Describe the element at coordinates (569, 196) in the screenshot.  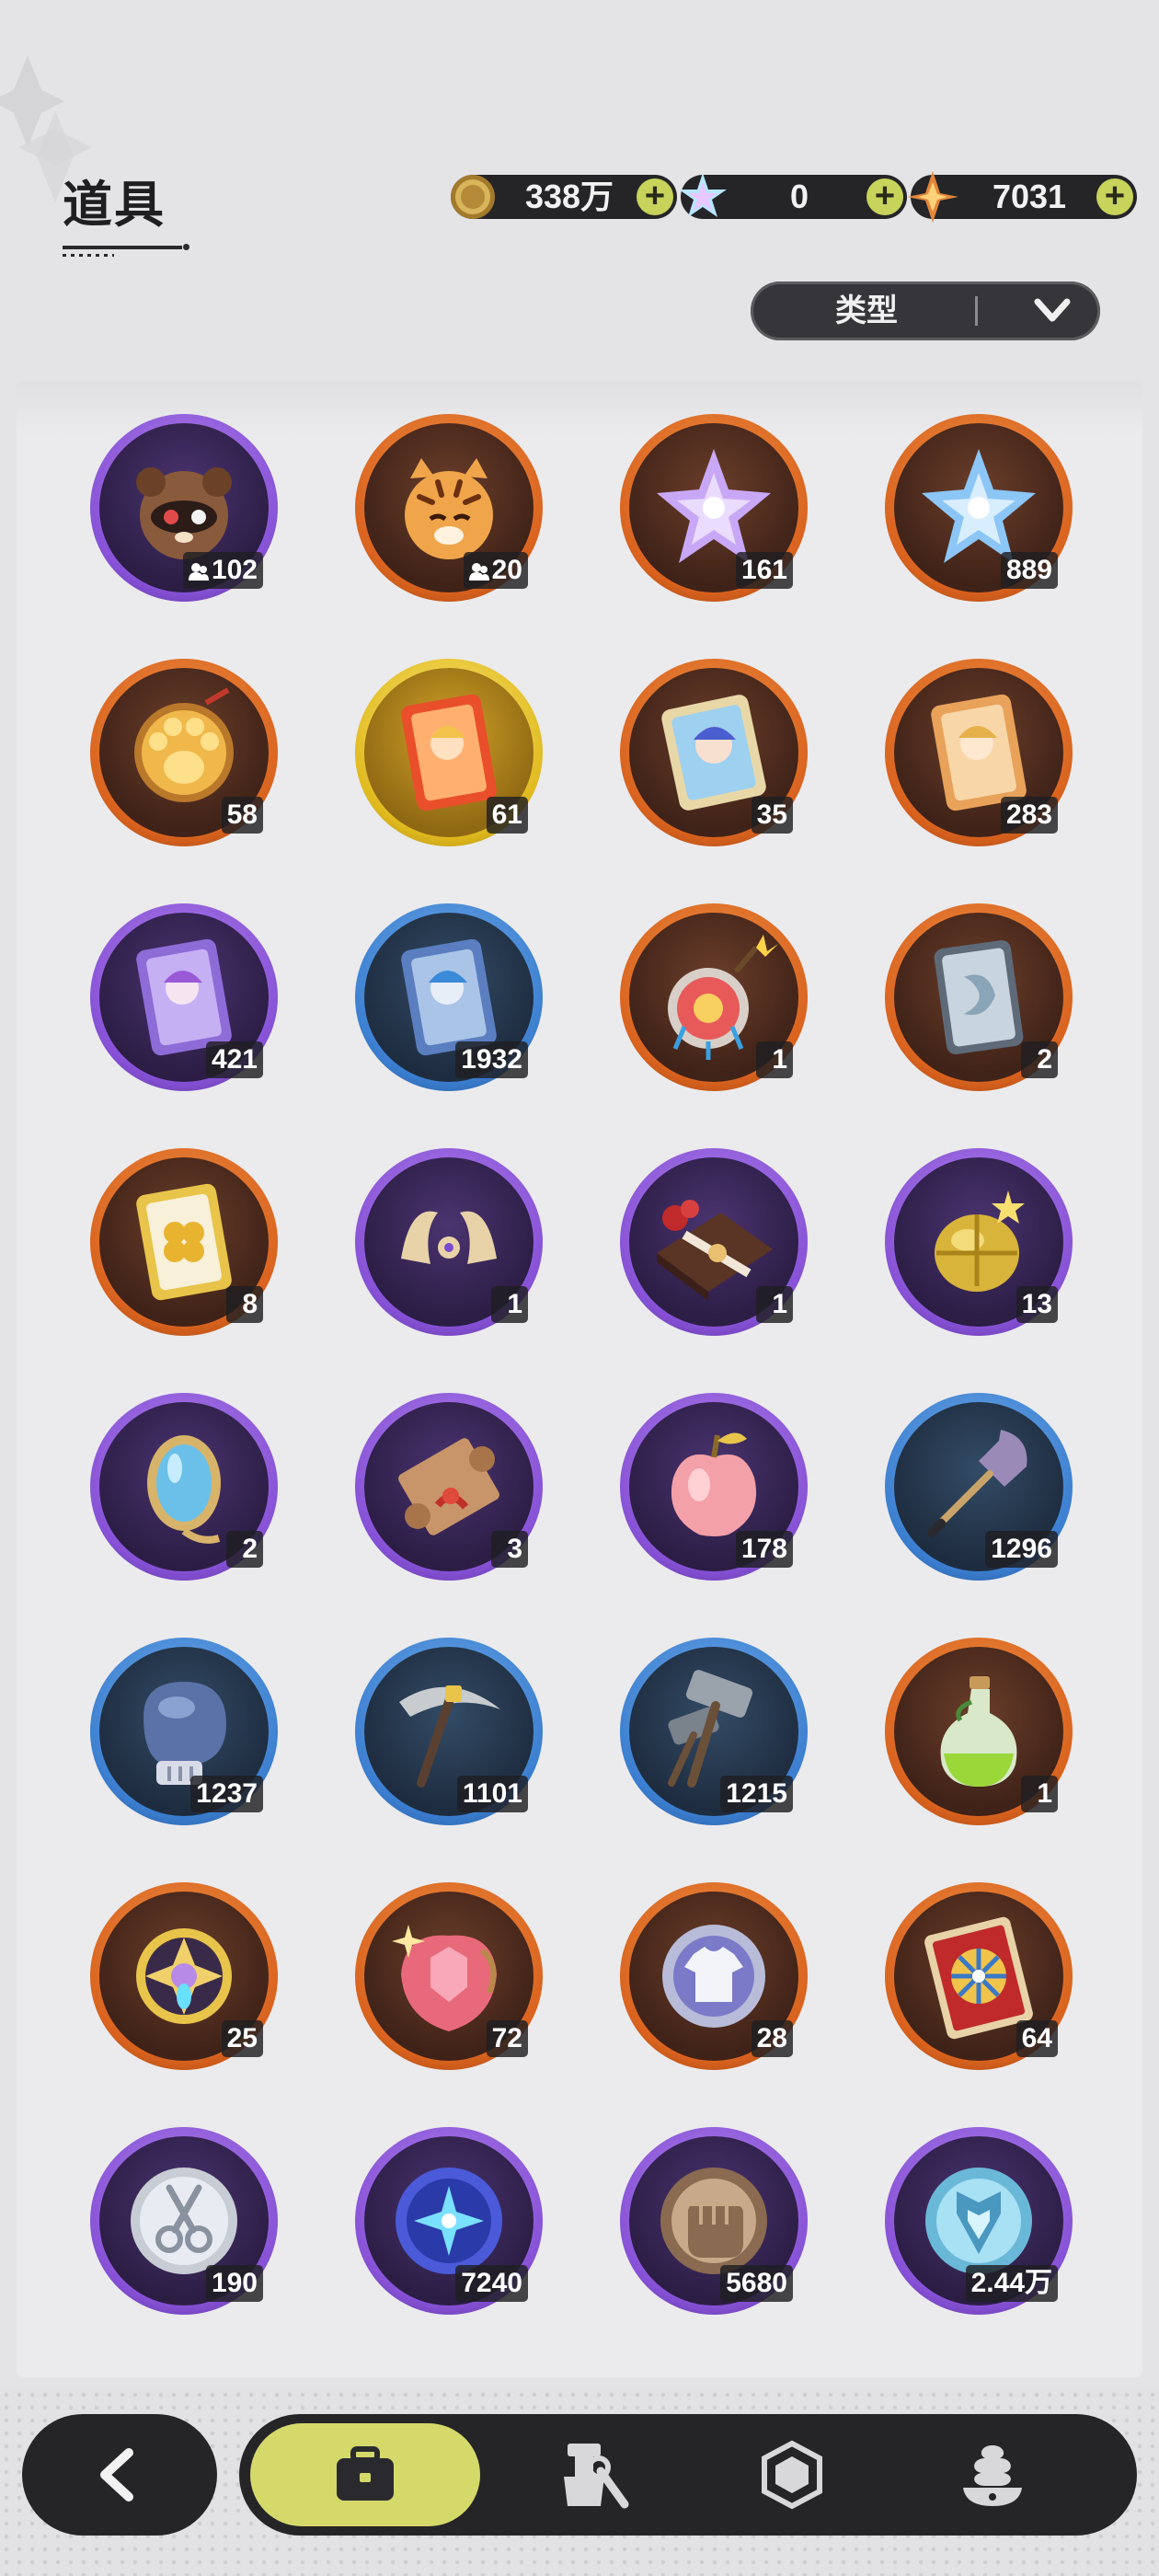
I see `currency-gold-value: 338万` at that location.